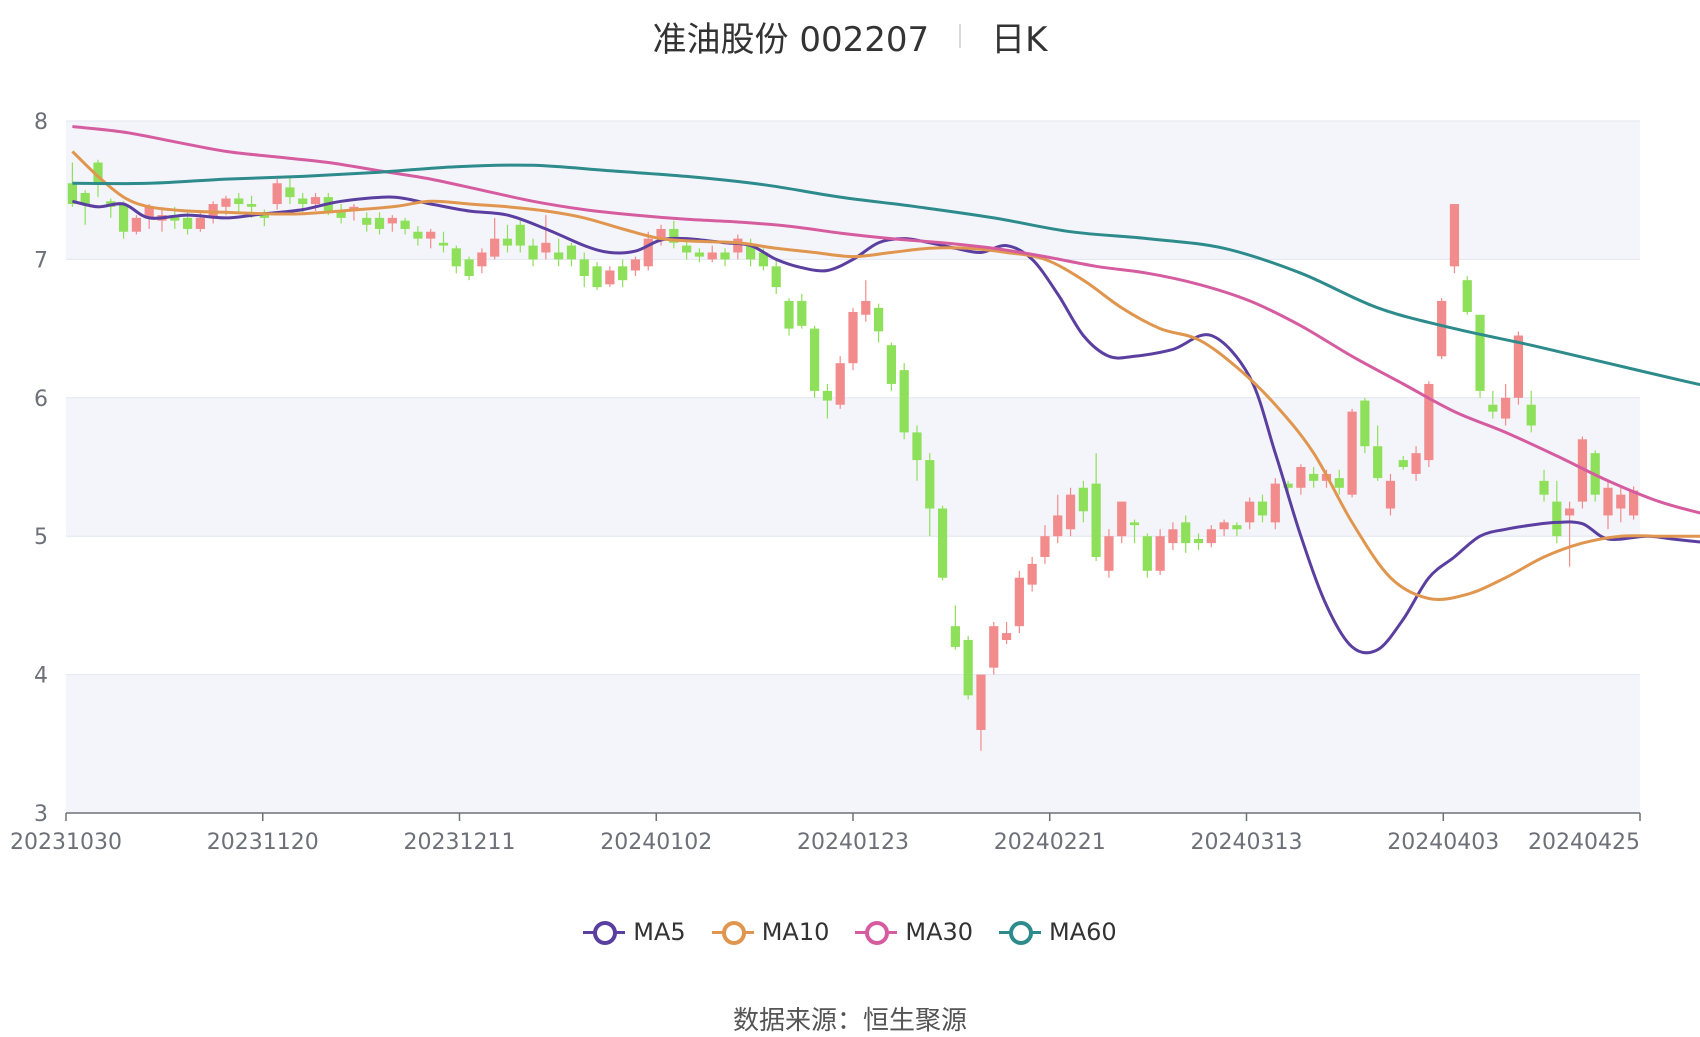  I want to click on legend-marker, so click(876, 932).